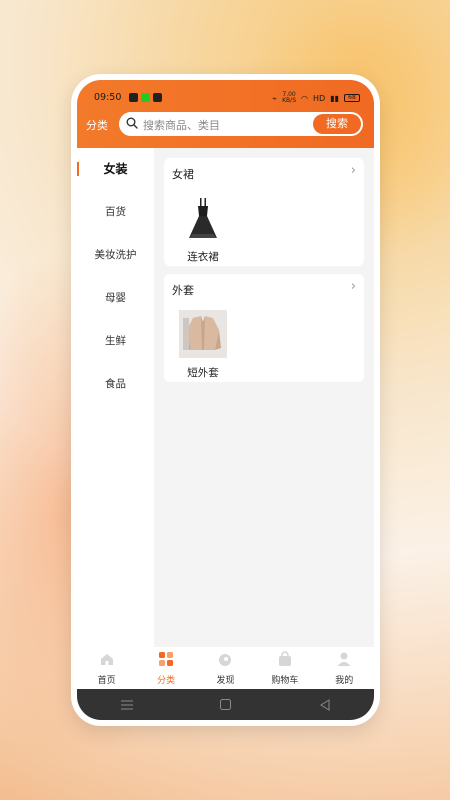  I want to click on status-bar: 09:50 ⌁ 7.00 KB/S ◠ HD ▮▮ 68, so click(225, 99).